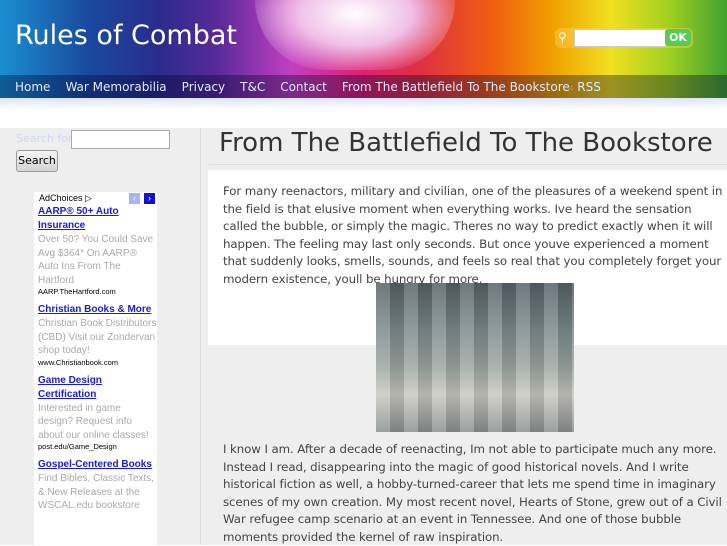  I want to click on ad-url: www.Christianbook.com, so click(97, 363).